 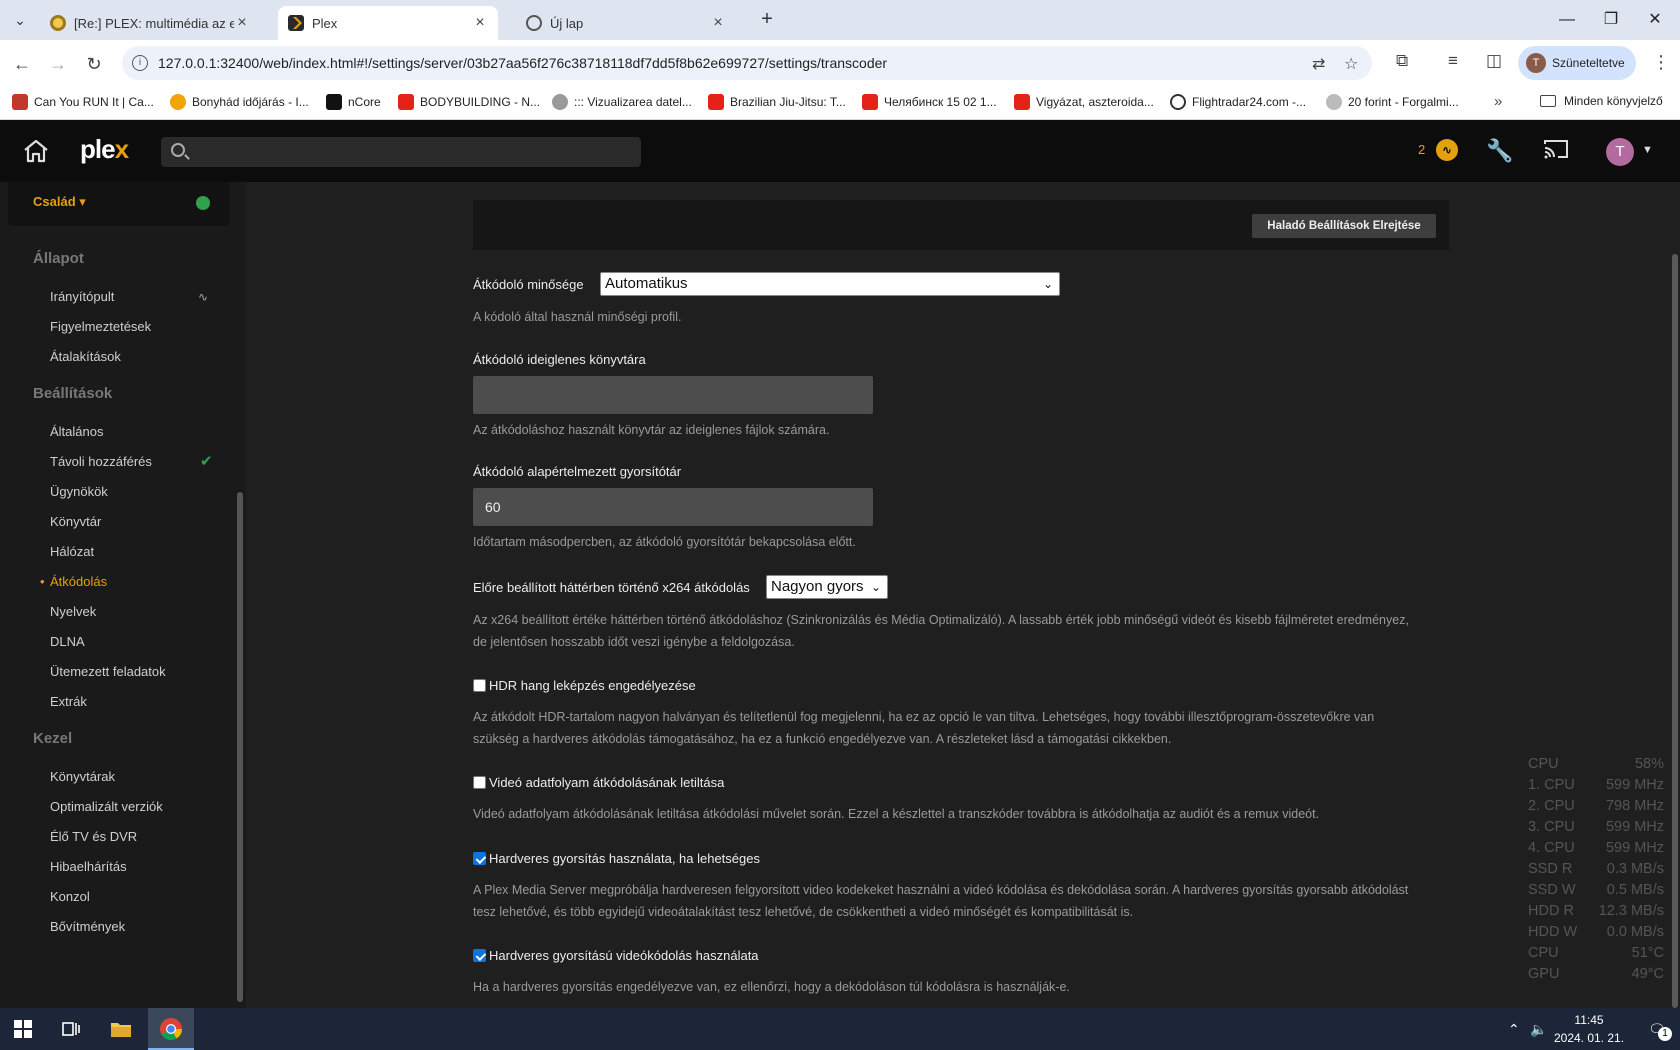 What do you see at coordinates (1318, 64) in the screenshot?
I see `translate-icon: ⇄` at bounding box center [1318, 64].